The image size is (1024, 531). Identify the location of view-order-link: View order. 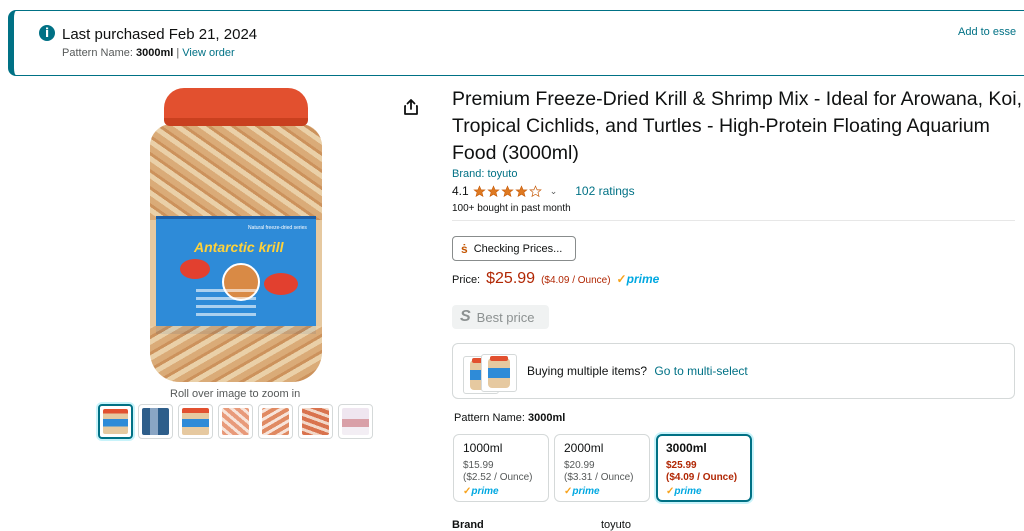
(208, 53).